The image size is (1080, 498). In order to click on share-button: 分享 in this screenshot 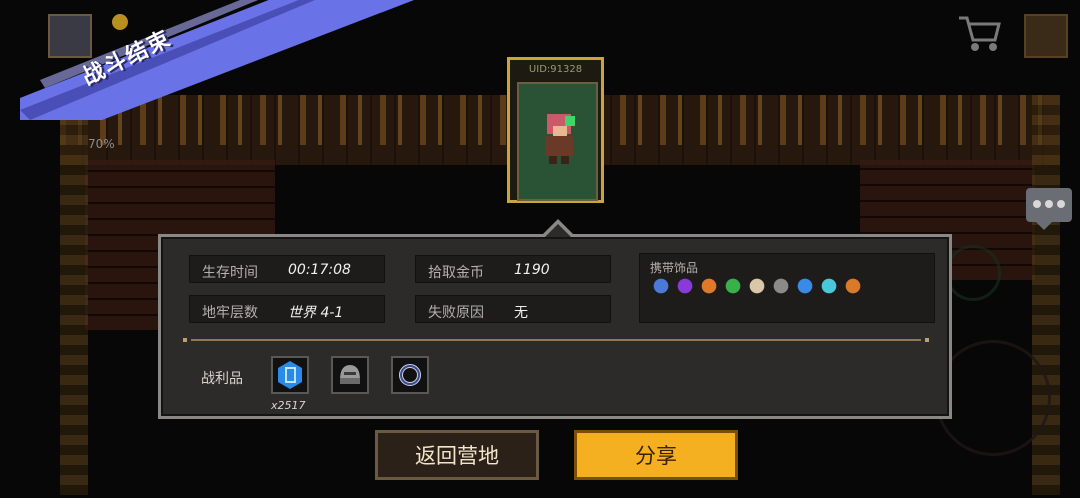, I will do `click(656, 455)`.